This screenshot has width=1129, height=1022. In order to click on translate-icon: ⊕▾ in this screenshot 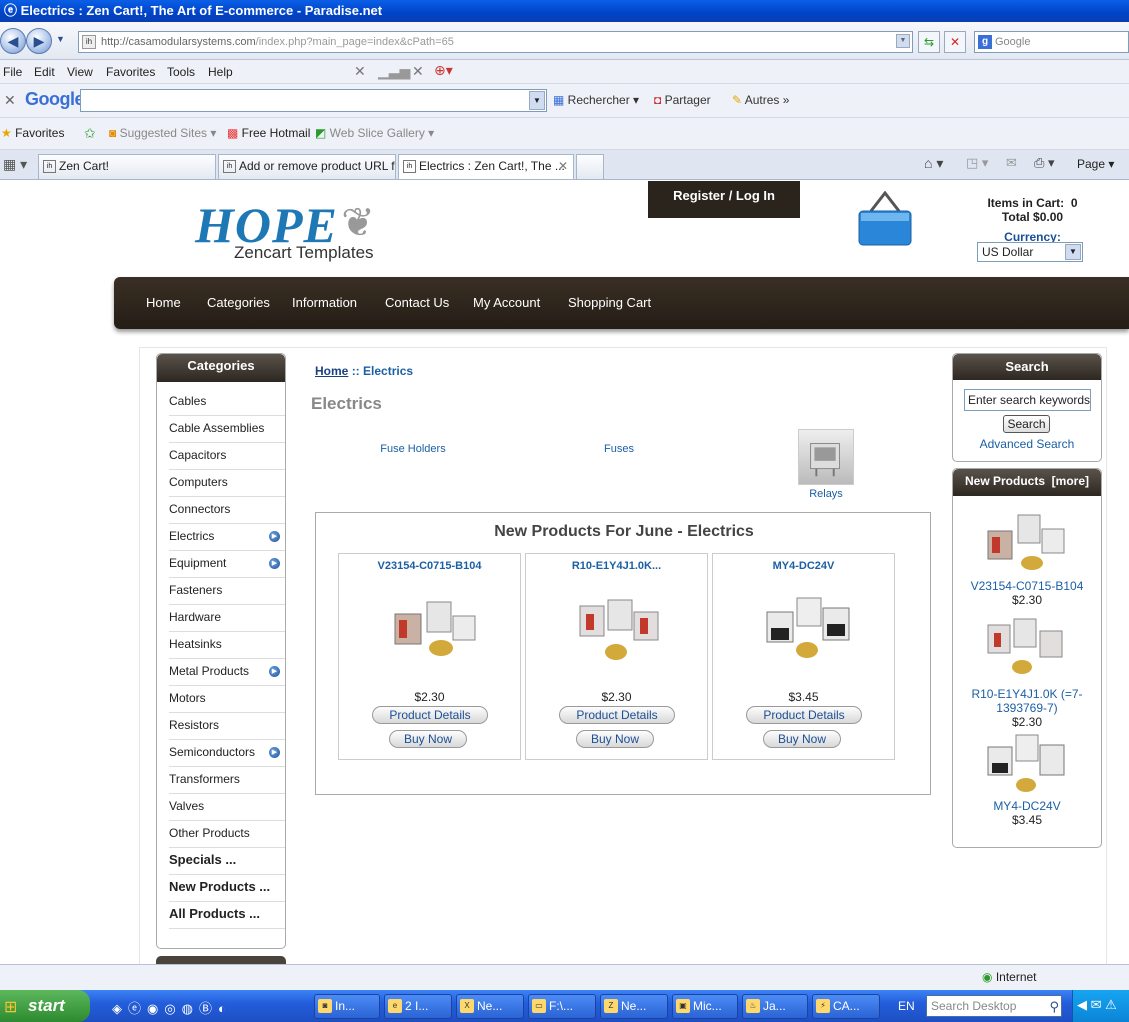, I will do `click(443, 70)`.